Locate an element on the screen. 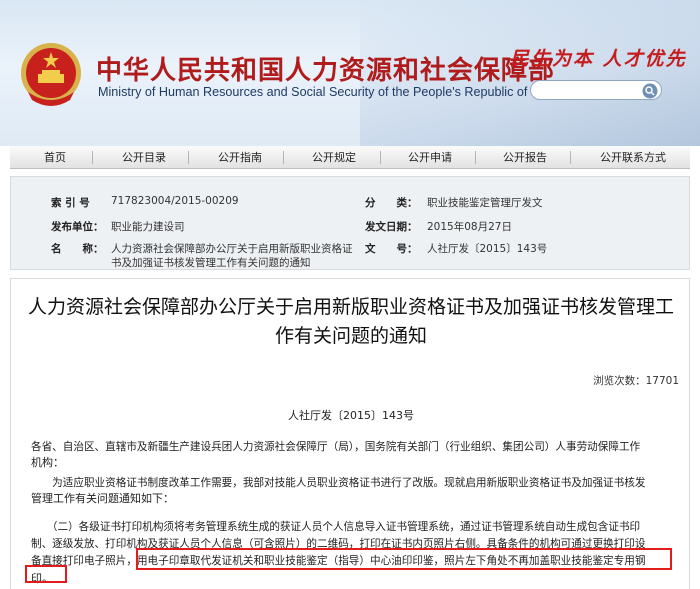  highlight-box-end is located at coordinates (46, 574).